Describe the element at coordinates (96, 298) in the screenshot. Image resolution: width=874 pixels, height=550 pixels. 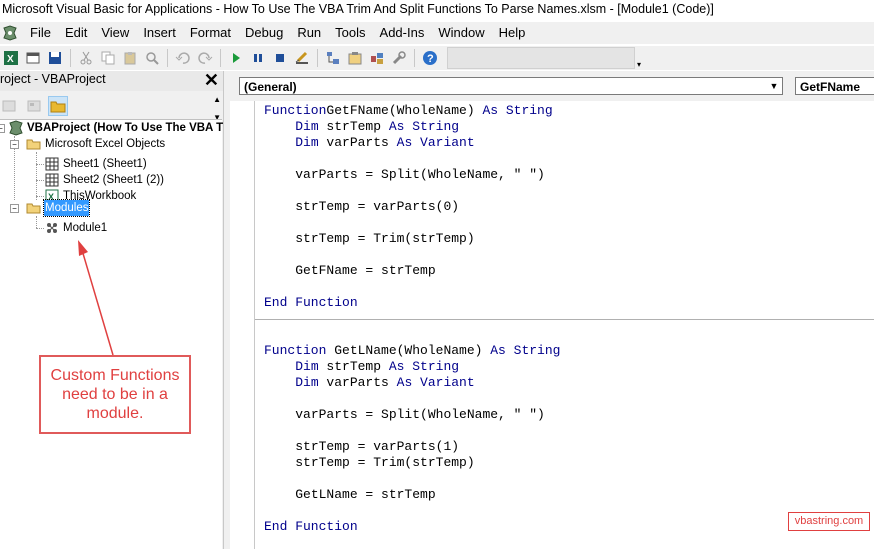
I see `annotation-arrow` at that location.